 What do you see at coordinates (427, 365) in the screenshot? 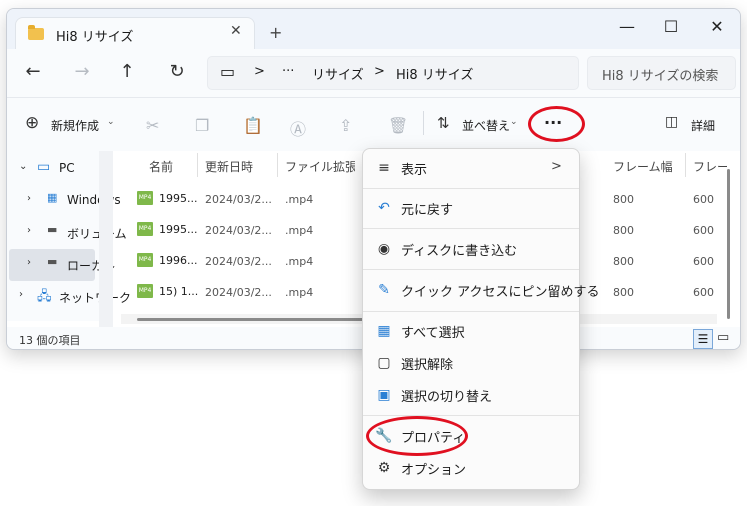
I see `menu-item-label: 選択解除` at bounding box center [427, 365].